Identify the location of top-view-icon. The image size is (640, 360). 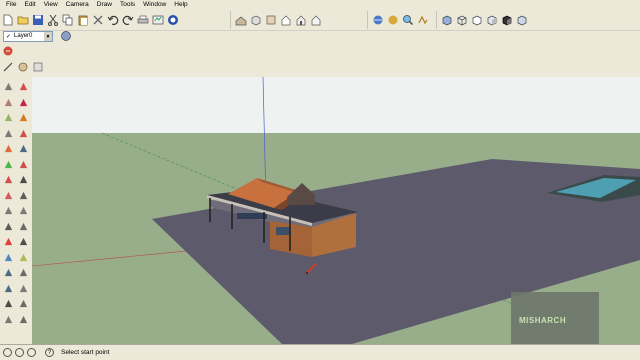
(270, 20).